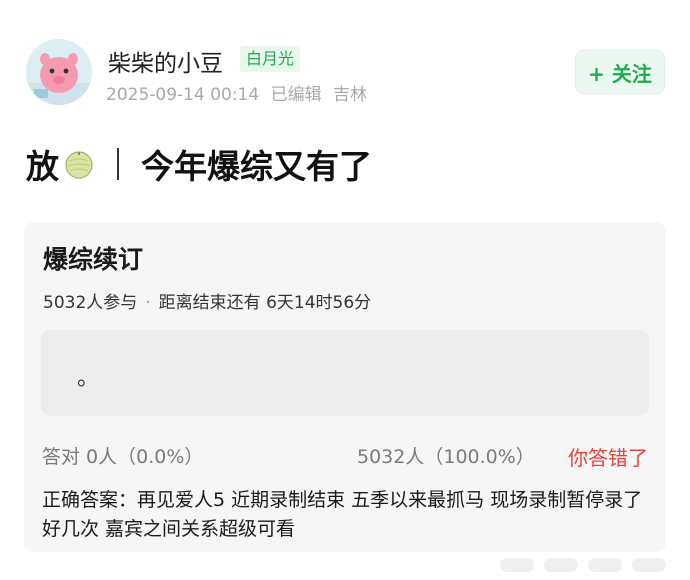 This screenshot has width=690, height=580. I want to click on poll-option-text: 。, so click(88, 378).